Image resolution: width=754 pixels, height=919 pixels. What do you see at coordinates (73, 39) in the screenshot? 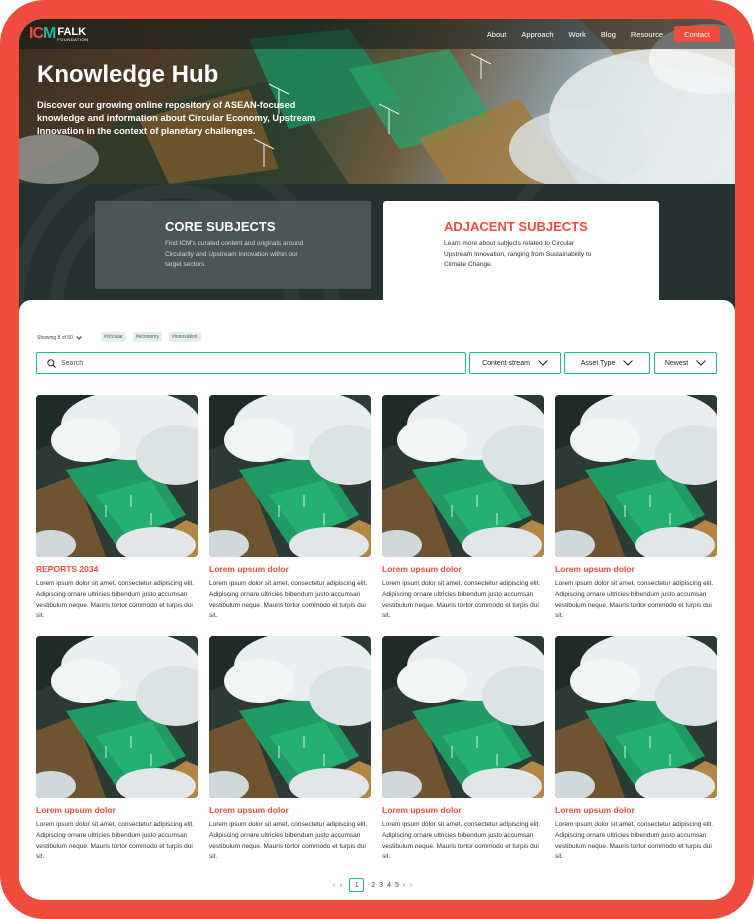
I see `logo-tagline: FOUNDATION` at bounding box center [73, 39].